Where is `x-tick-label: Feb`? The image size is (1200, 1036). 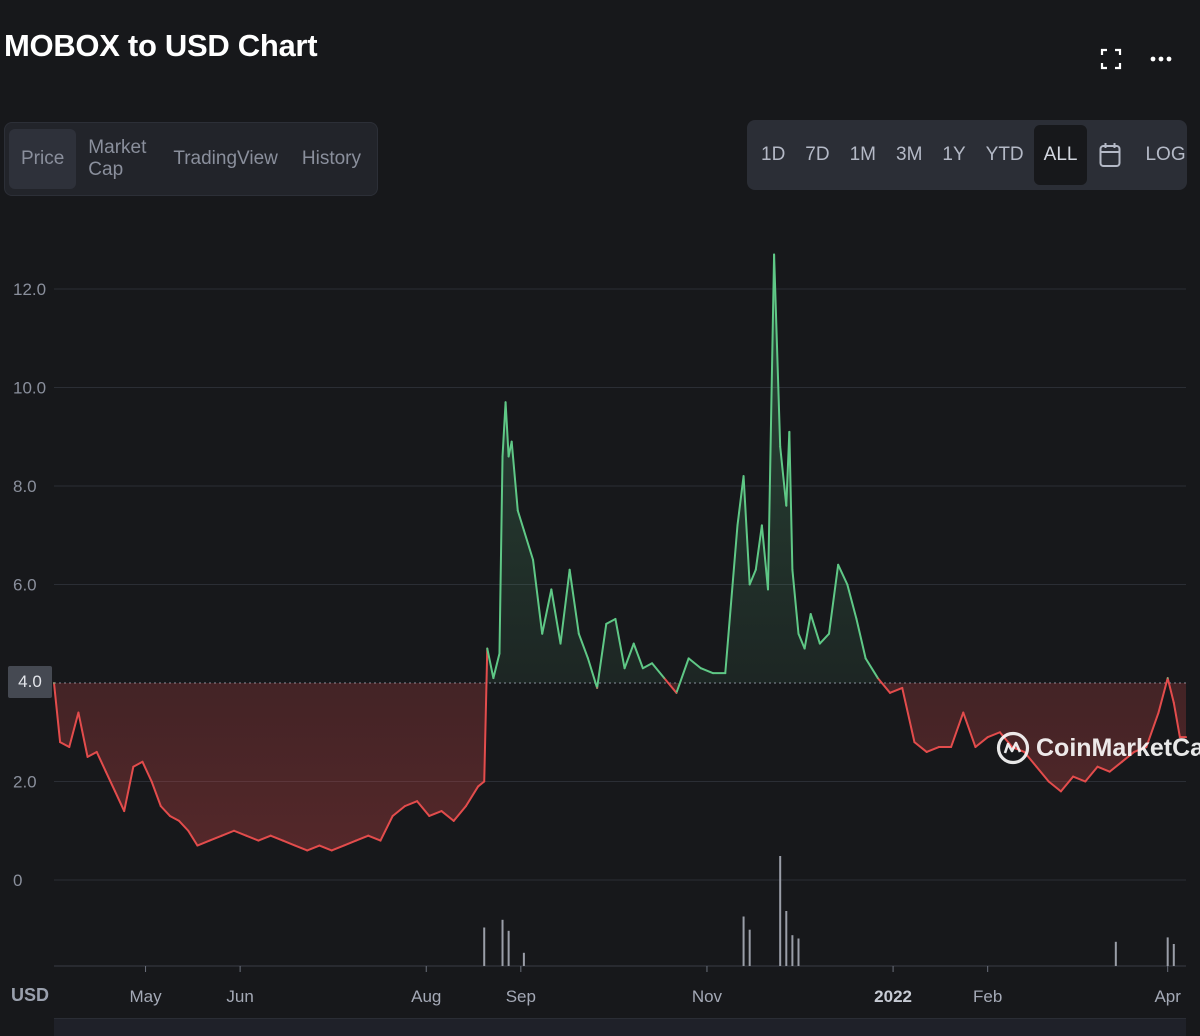
x-tick-label: Feb is located at coordinates (987, 996).